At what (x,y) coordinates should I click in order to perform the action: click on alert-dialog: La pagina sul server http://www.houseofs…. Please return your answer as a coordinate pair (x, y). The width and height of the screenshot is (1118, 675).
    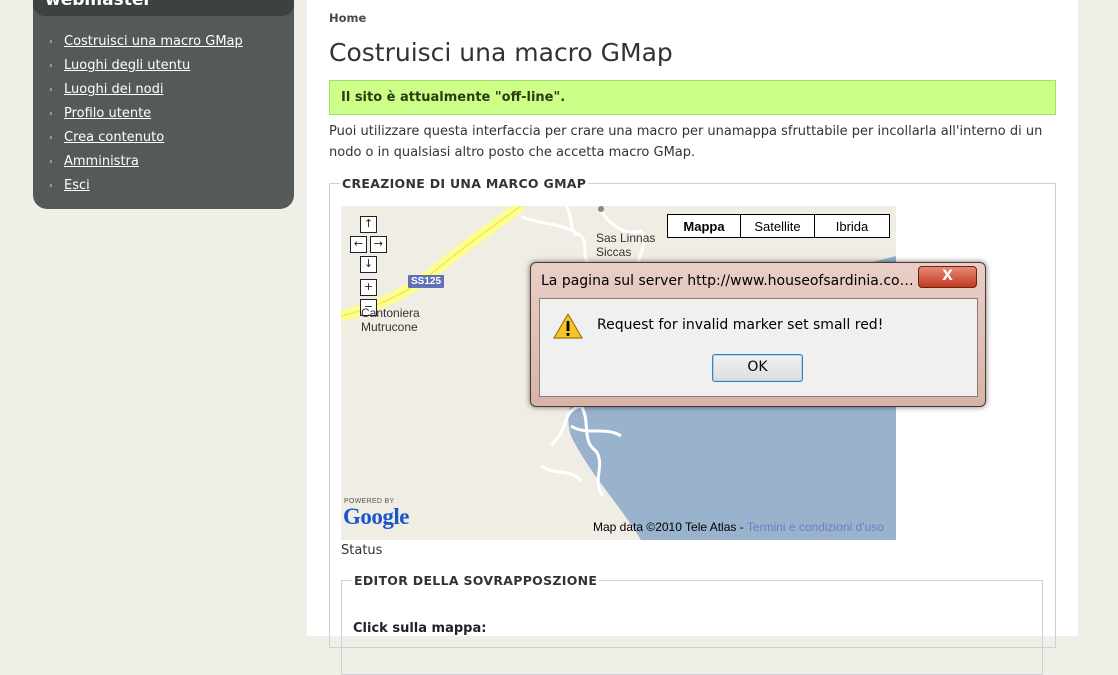
    Looking at the image, I should click on (758, 334).